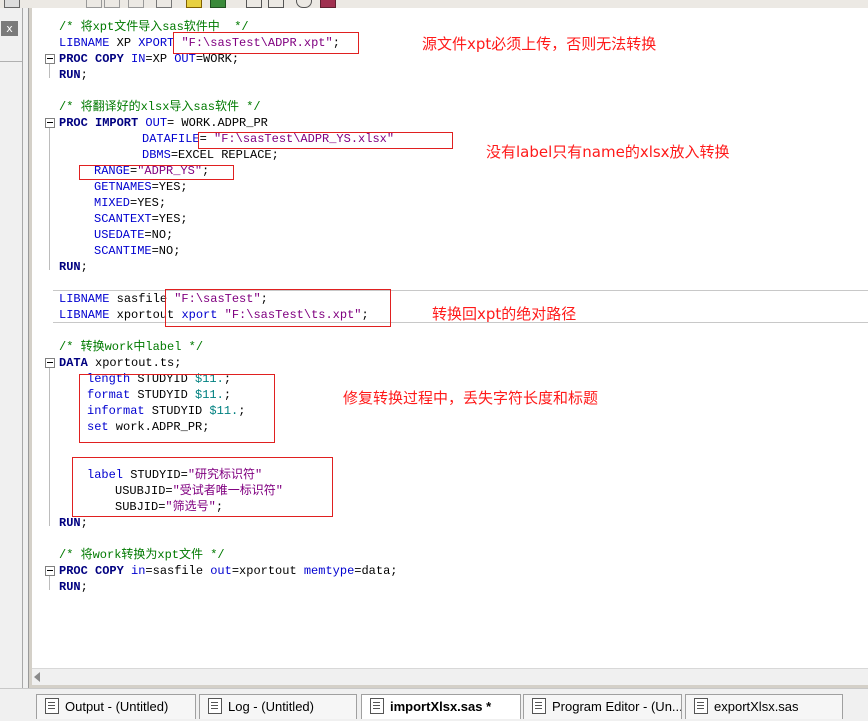  Describe the element at coordinates (134, 571) in the screenshot. I see `option: in` at that location.